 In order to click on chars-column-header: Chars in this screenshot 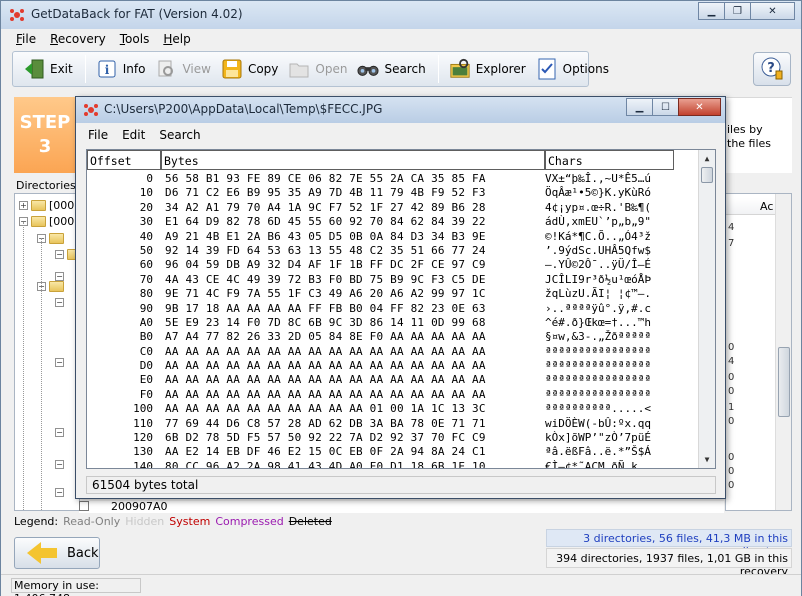, I will do `click(609, 160)`.